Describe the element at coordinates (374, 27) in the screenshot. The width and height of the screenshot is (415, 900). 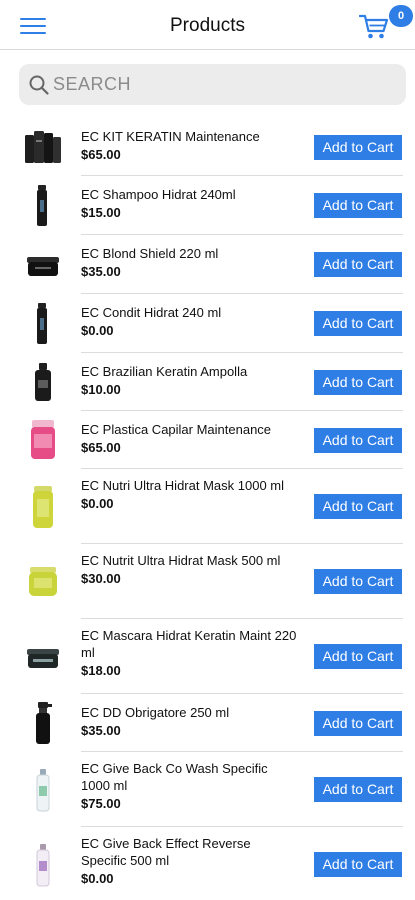
I see `shopping-cart-icon` at that location.